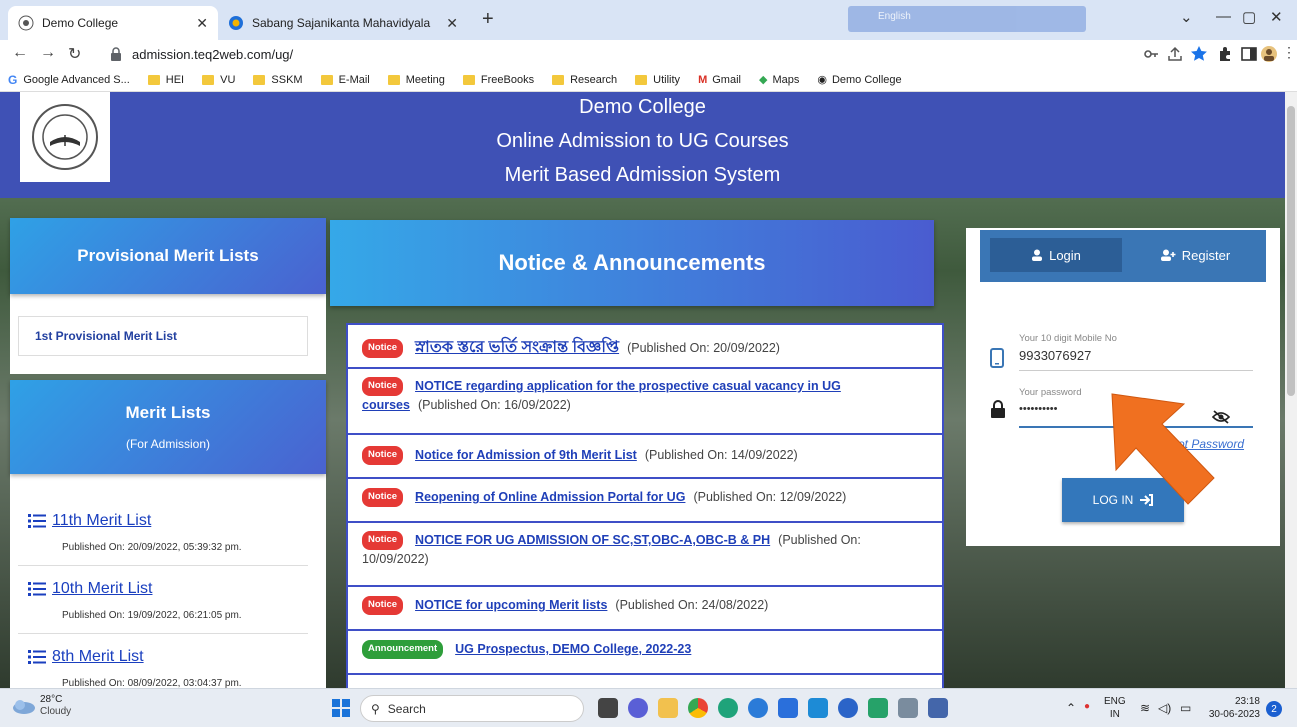 The height and width of the screenshot is (727, 1297). I want to click on volume-icon: ◁), so click(1164, 708).